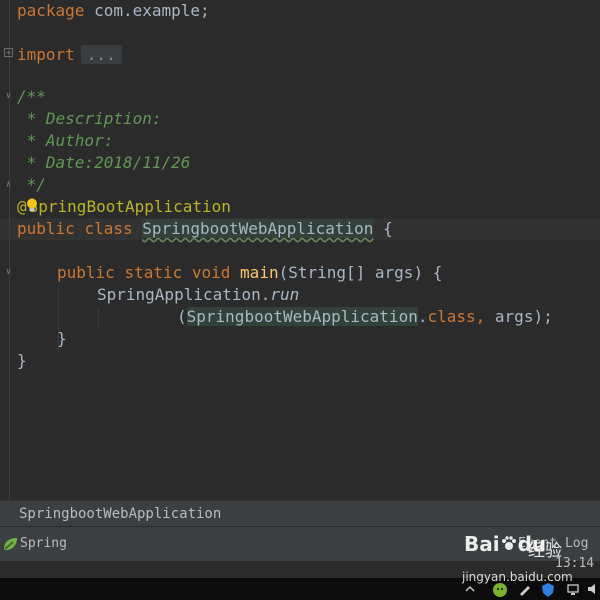 This screenshot has height=600, width=600. I want to click on brace: {, so click(388, 228).